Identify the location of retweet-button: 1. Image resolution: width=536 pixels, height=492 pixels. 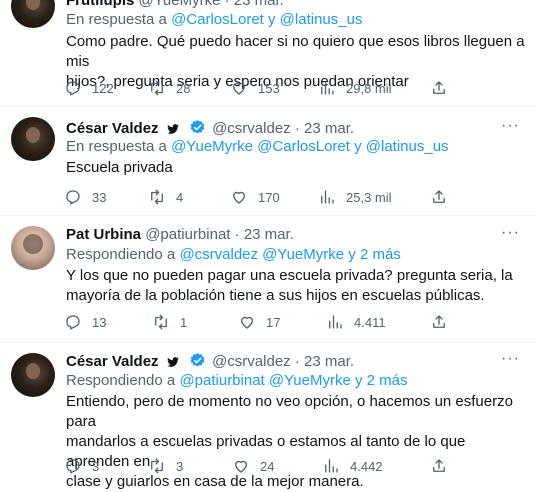
(169, 322).